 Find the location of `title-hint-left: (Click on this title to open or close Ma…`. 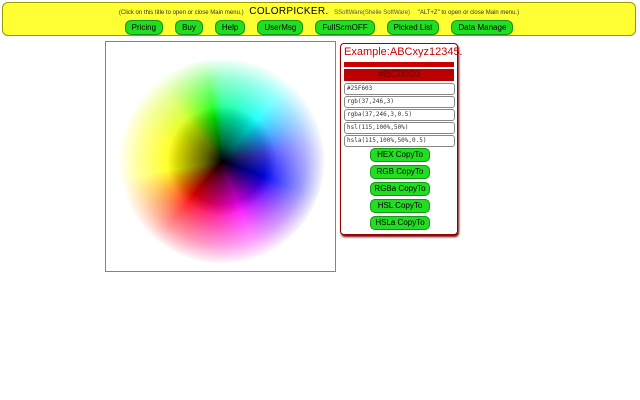

title-hint-left: (Click on this title to open or close Ma… is located at coordinates (181, 13).